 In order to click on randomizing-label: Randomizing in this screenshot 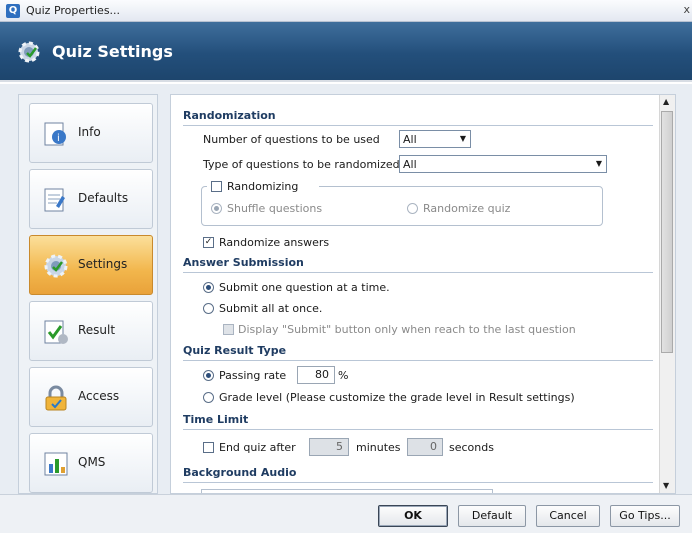, I will do `click(263, 186)`.